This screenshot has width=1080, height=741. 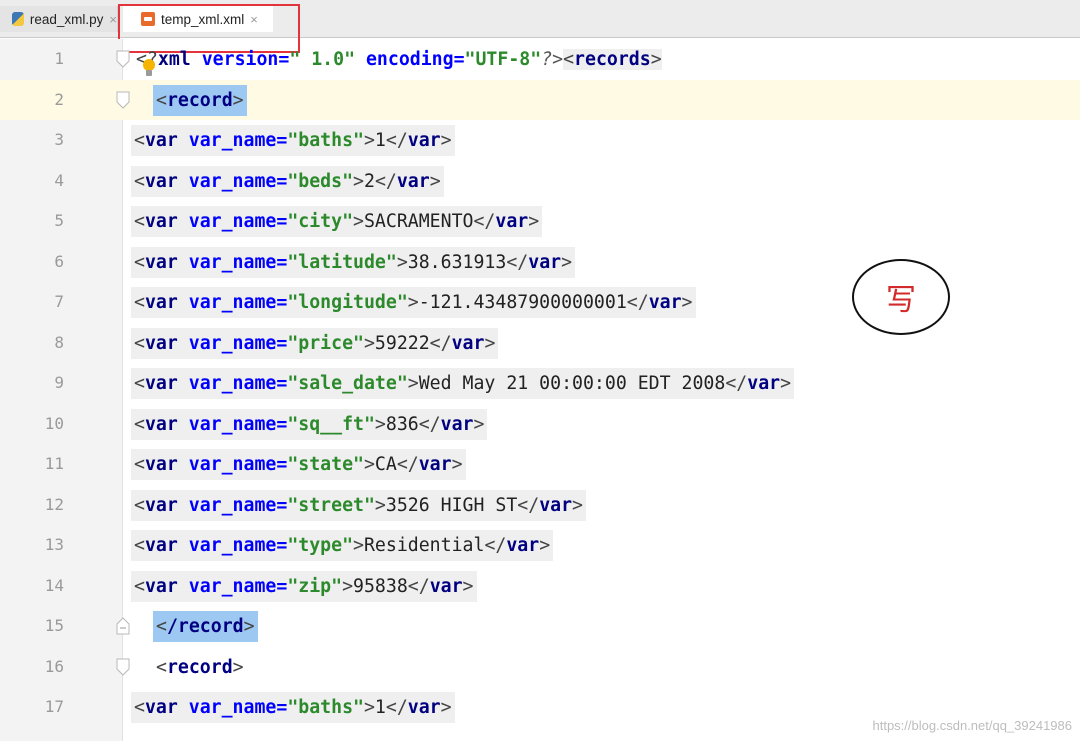 What do you see at coordinates (54, 504) in the screenshot?
I see `line-number: 12` at bounding box center [54, 504].